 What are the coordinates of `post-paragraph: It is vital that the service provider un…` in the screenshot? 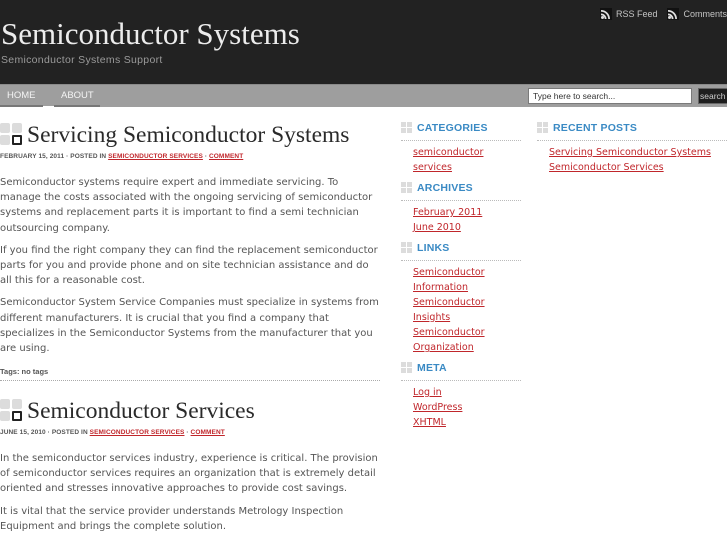 It's located at (172, 518).